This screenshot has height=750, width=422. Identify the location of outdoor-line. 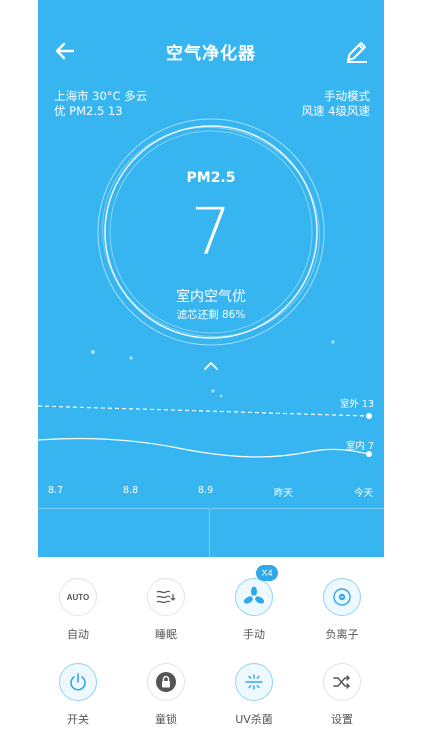
(204, 411).